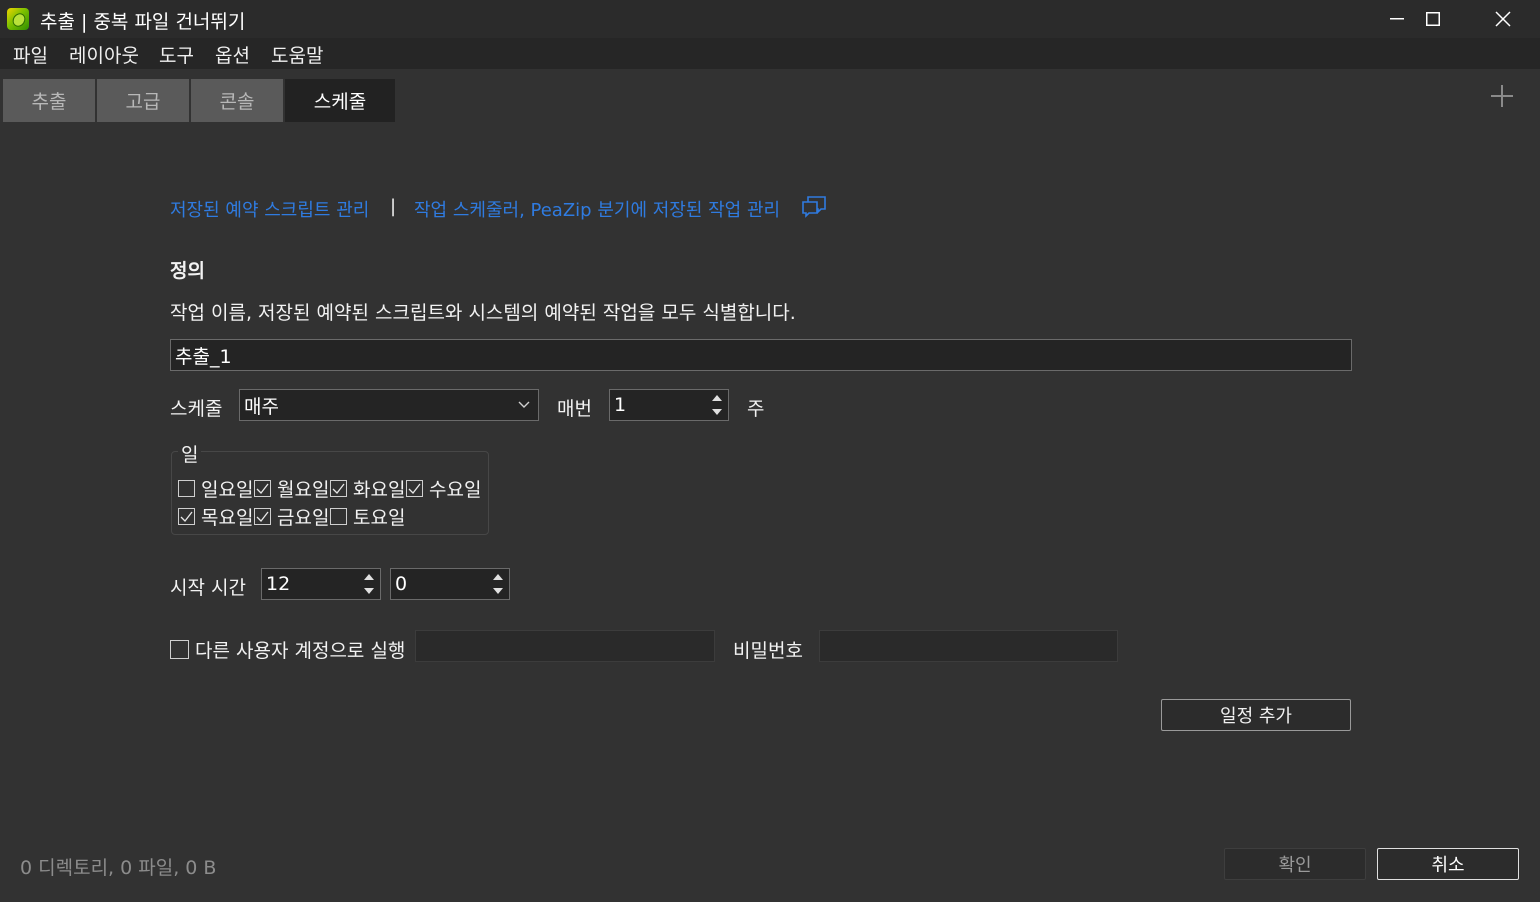  I want to click on sunday-label: 일요일, so click(227, 490).